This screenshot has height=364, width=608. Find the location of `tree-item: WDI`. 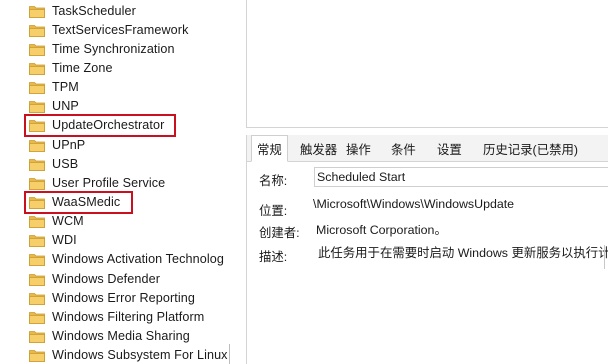

tree-item: WDI is located at coordinates (53, 240).